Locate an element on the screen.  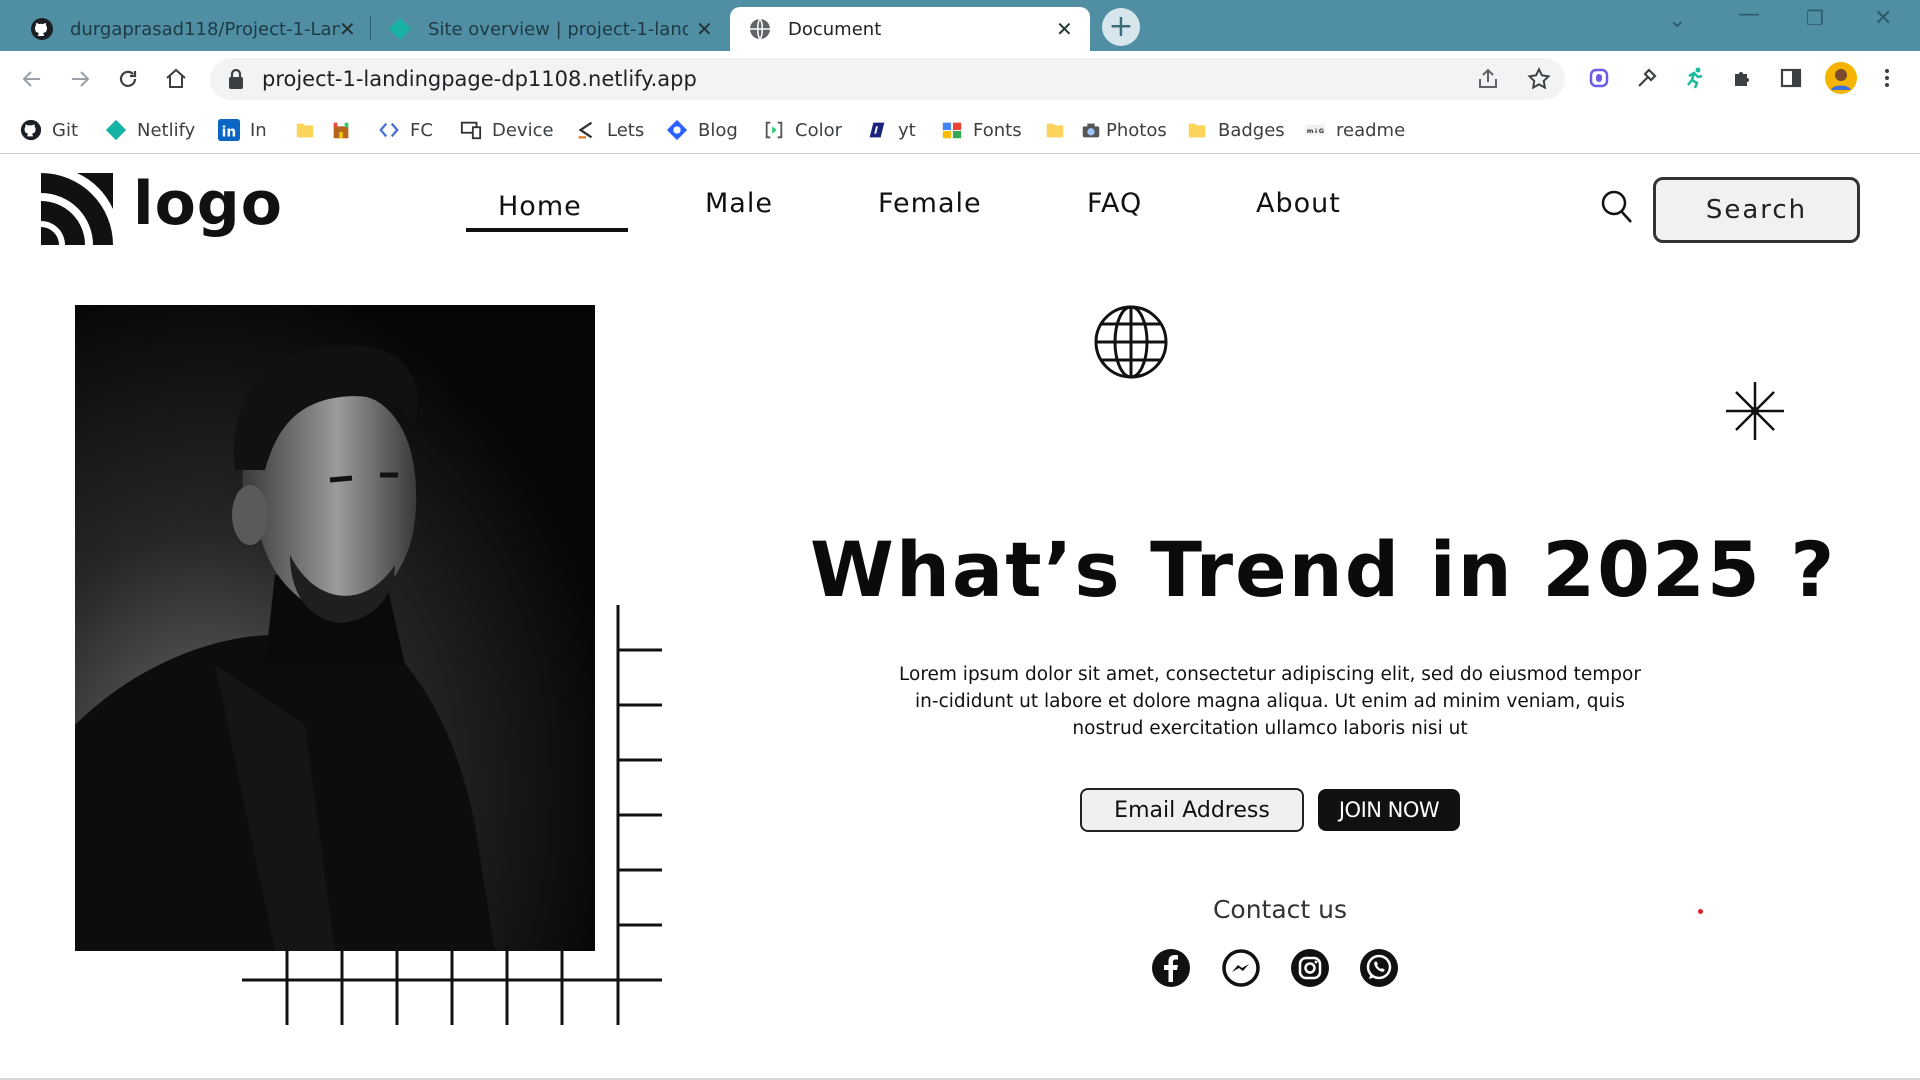
home-button is located at coordinates (176, 79).